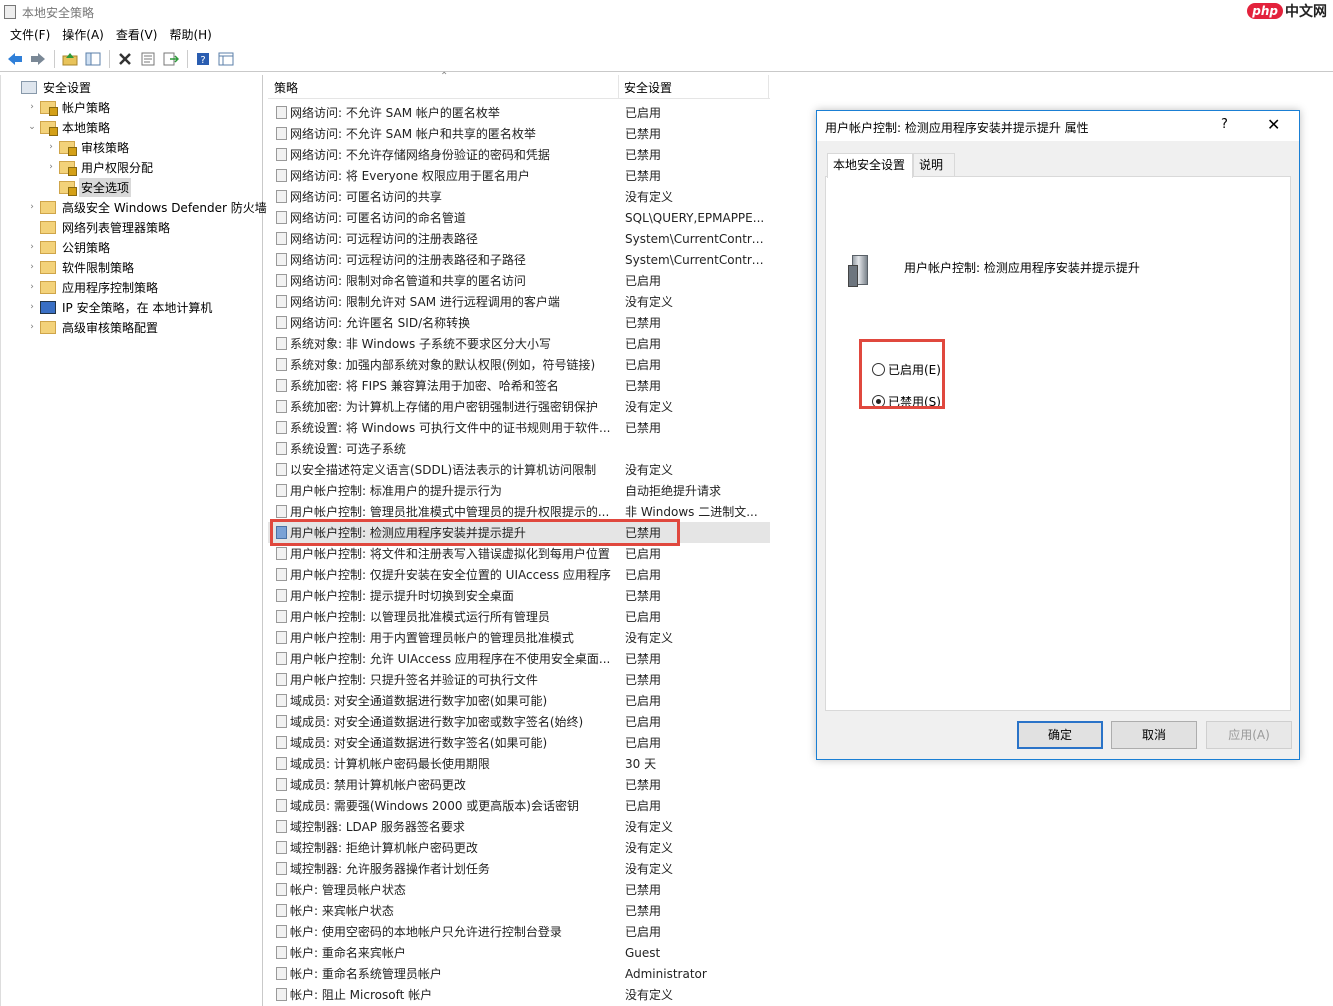  I want to click on table-row: 域成员: 禁用计算机帐户密码更改 已禁用, so click(519, 784).